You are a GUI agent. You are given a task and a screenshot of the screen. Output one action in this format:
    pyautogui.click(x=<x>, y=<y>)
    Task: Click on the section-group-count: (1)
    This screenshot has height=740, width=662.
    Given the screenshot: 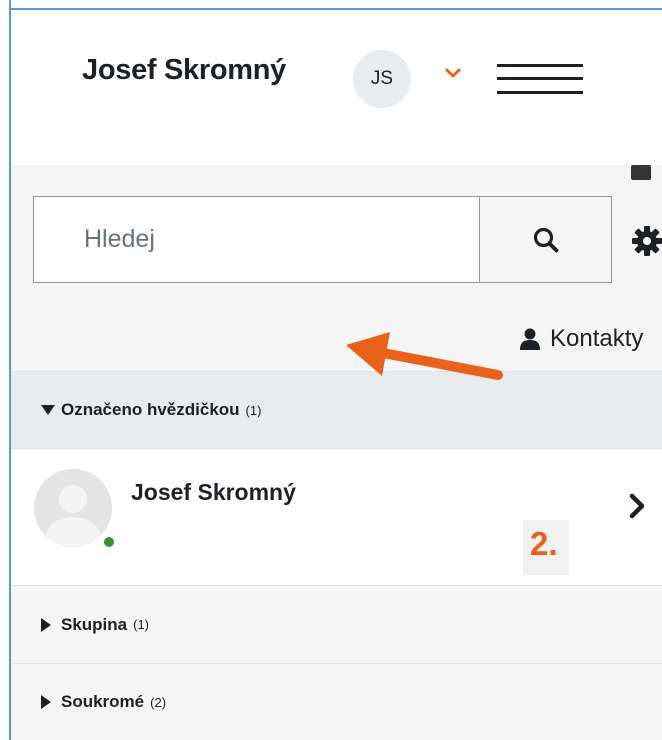 What is the action you would take?
    pyautogui.click(x=141, y=624)
    